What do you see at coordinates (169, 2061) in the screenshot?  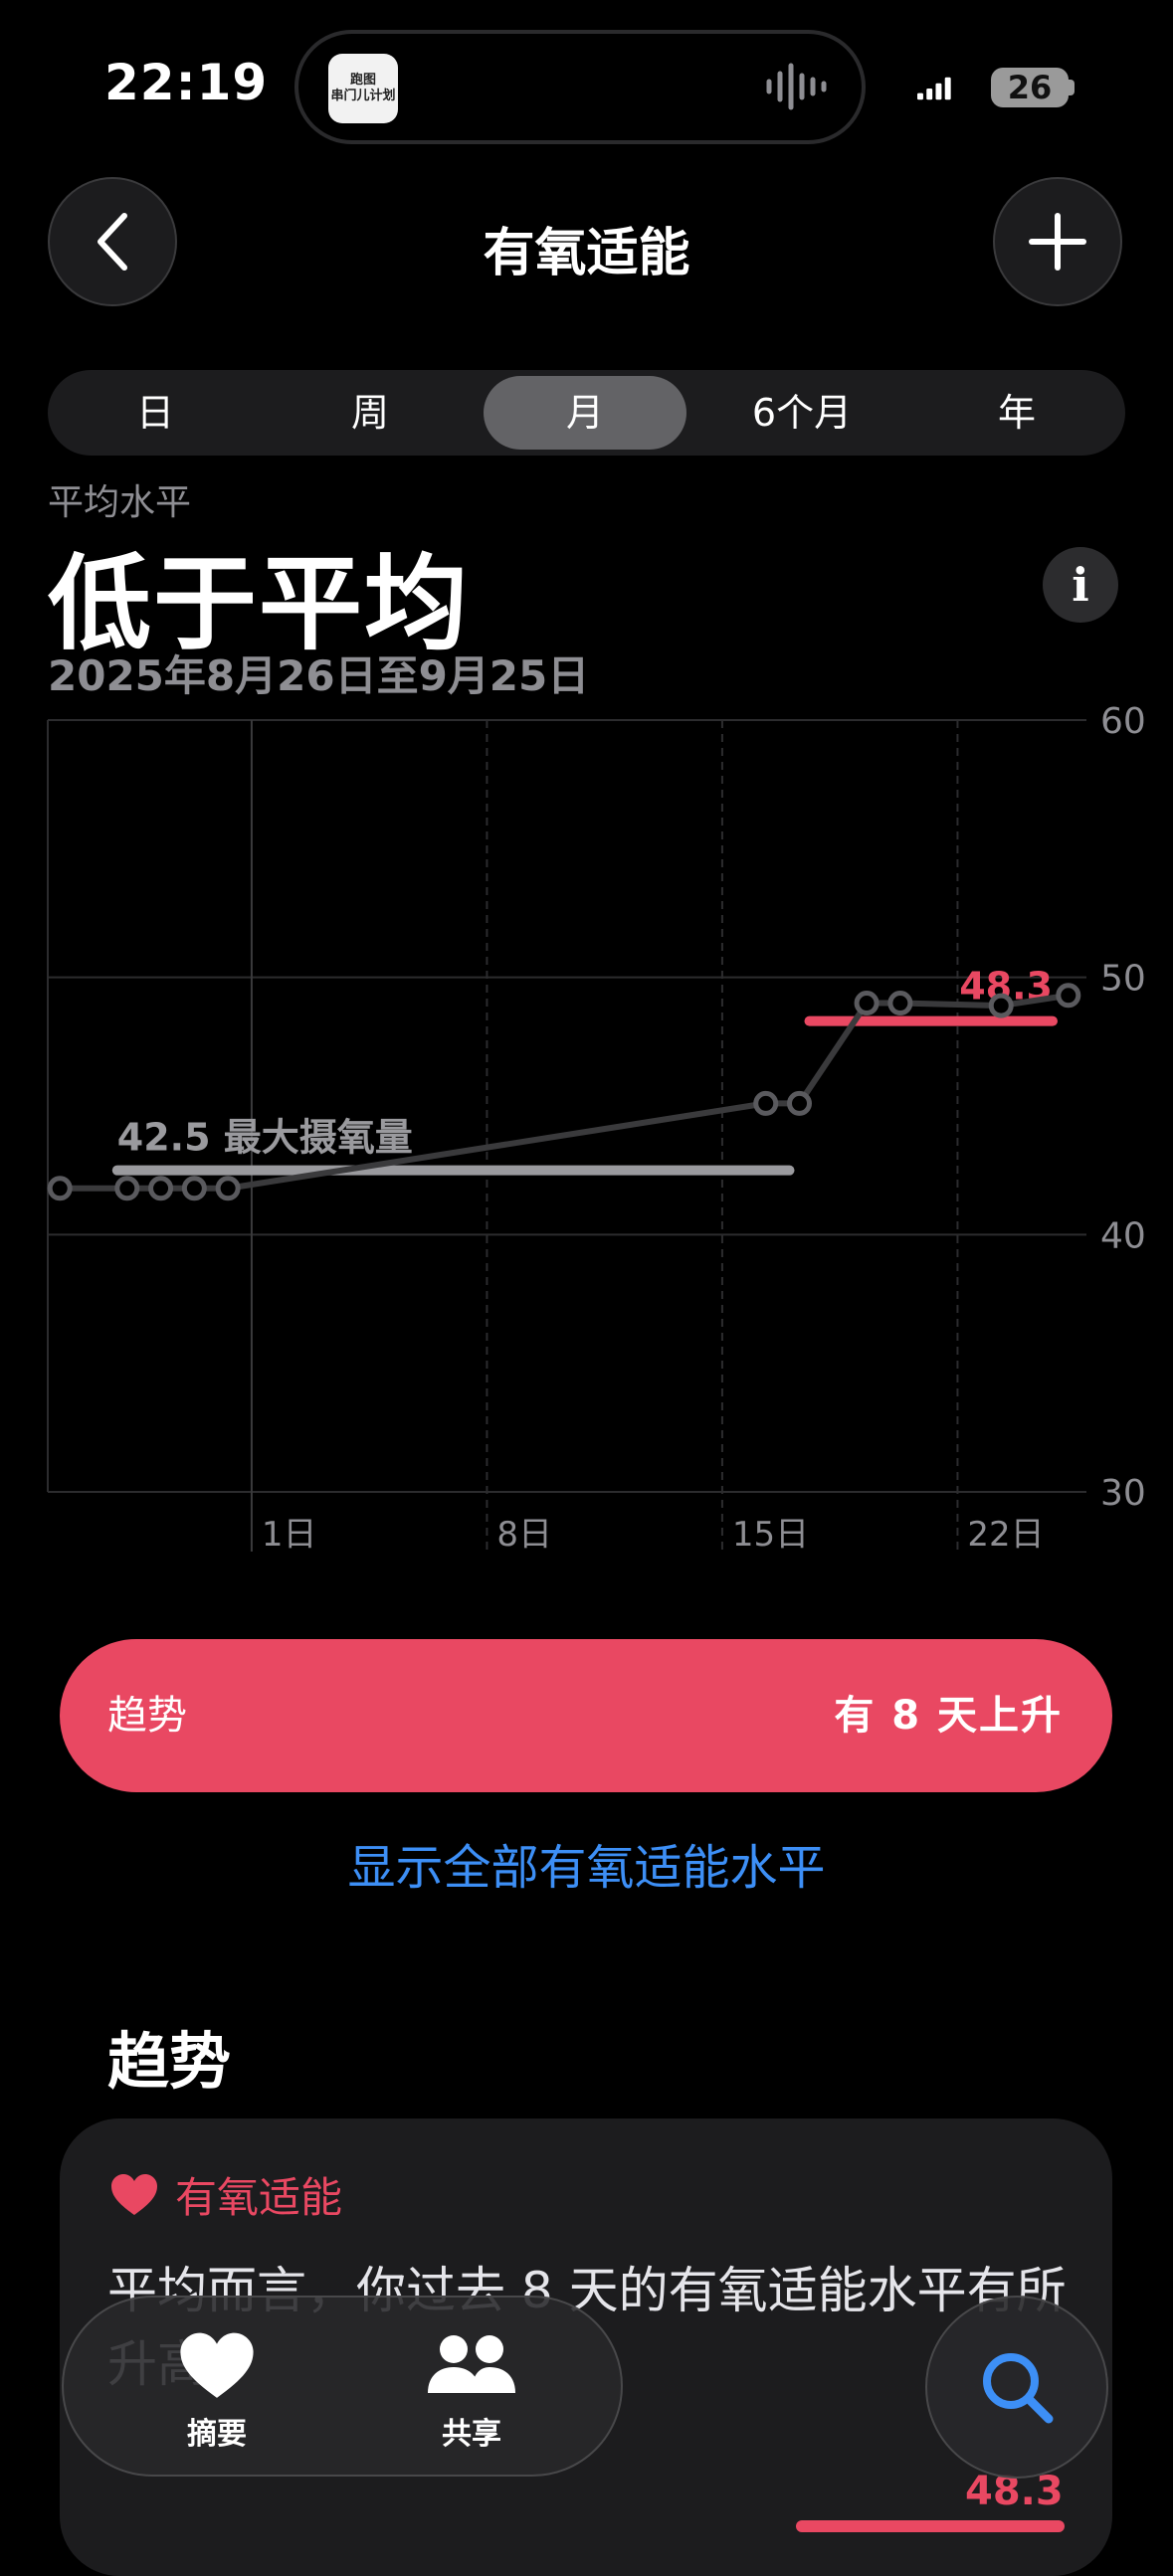 I see `trends-section-title: 趋势` at bounding box center [169, 2061].